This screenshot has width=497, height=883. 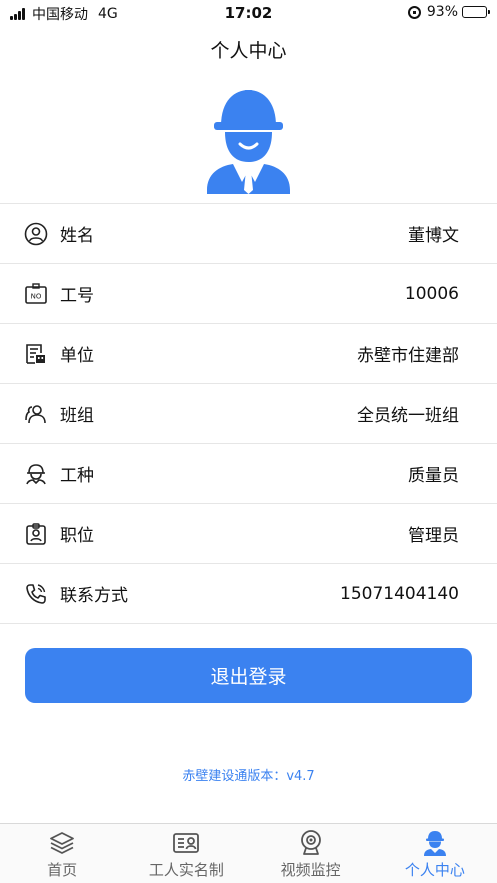 I want to click on id-card-icon, so click(x=186, y=843).